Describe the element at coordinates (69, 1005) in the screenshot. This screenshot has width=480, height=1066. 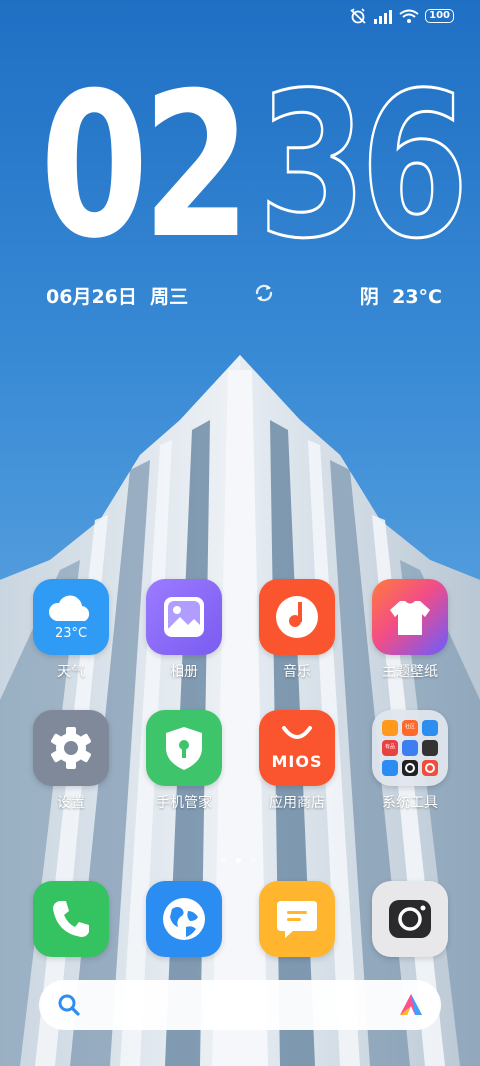
I see `search-icon` at that location.